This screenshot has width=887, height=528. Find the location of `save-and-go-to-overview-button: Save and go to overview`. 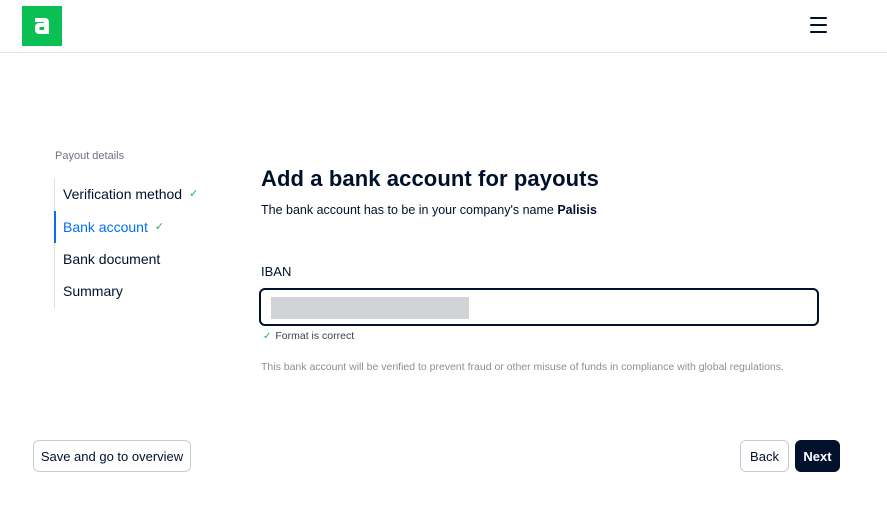

save-and-go-to-overview-button: Save and go to overview is located at coordinates (112, 456).